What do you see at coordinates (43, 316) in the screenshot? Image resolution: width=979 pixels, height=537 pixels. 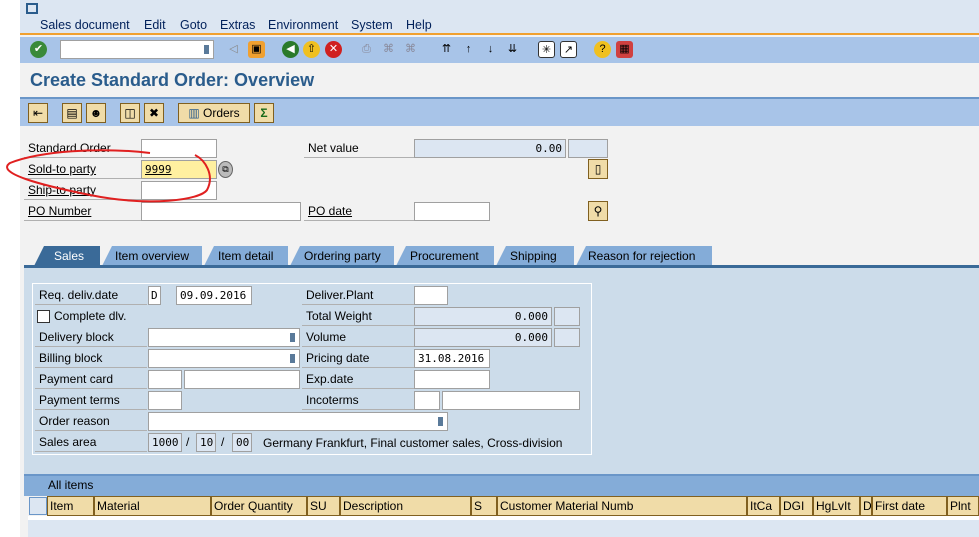 I see `complete-dlv-checkbox` at bounding box center [43, 316].